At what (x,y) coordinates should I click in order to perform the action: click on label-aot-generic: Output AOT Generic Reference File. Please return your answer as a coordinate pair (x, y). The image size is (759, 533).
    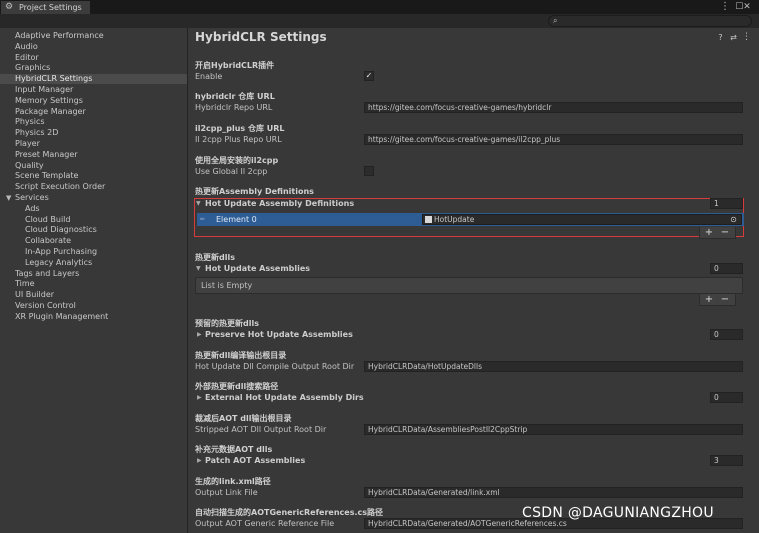
    Looking at the image, I should click on (265, 523).